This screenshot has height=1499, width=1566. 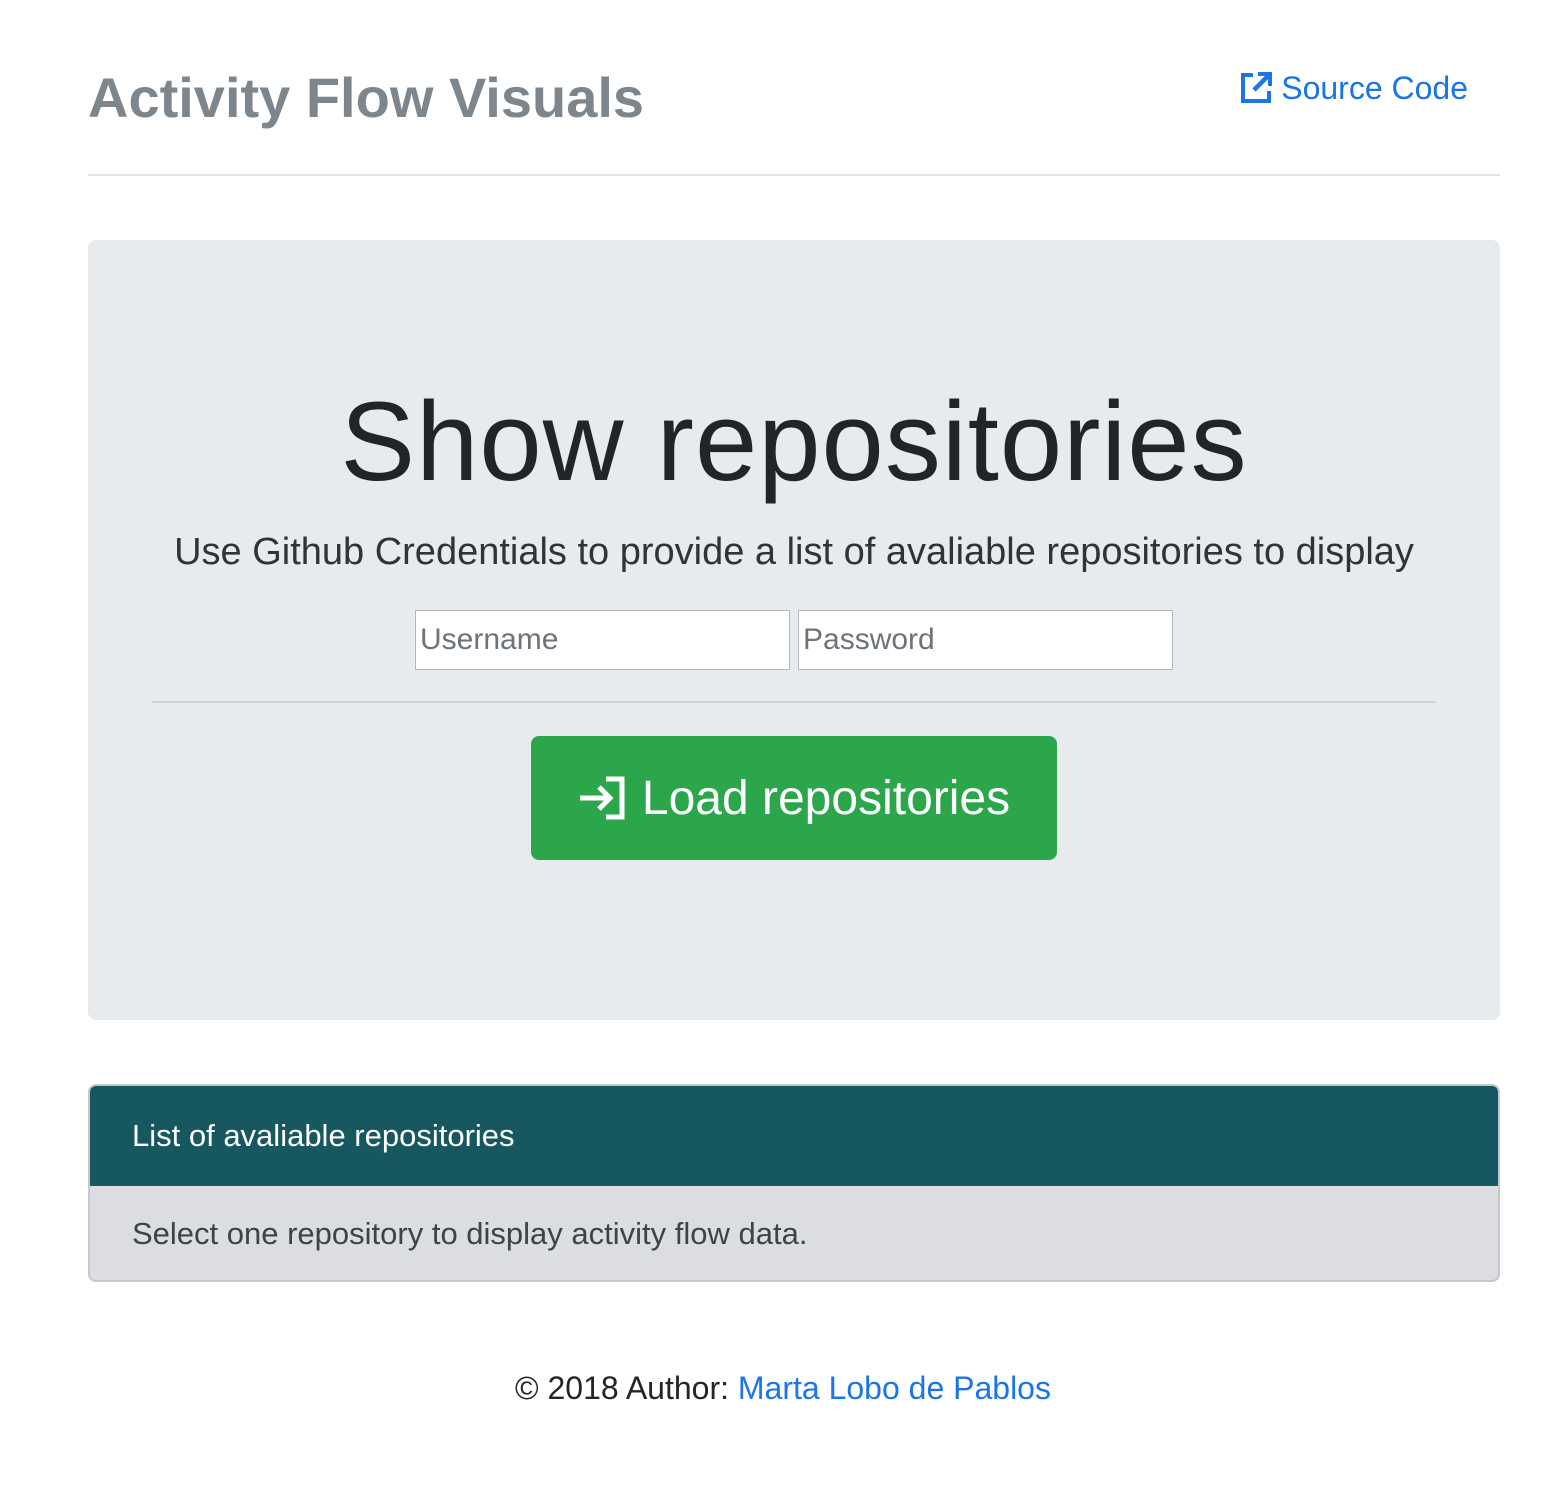 I want to click on source-code-label: Source Code, so click(x=1374, y=88).